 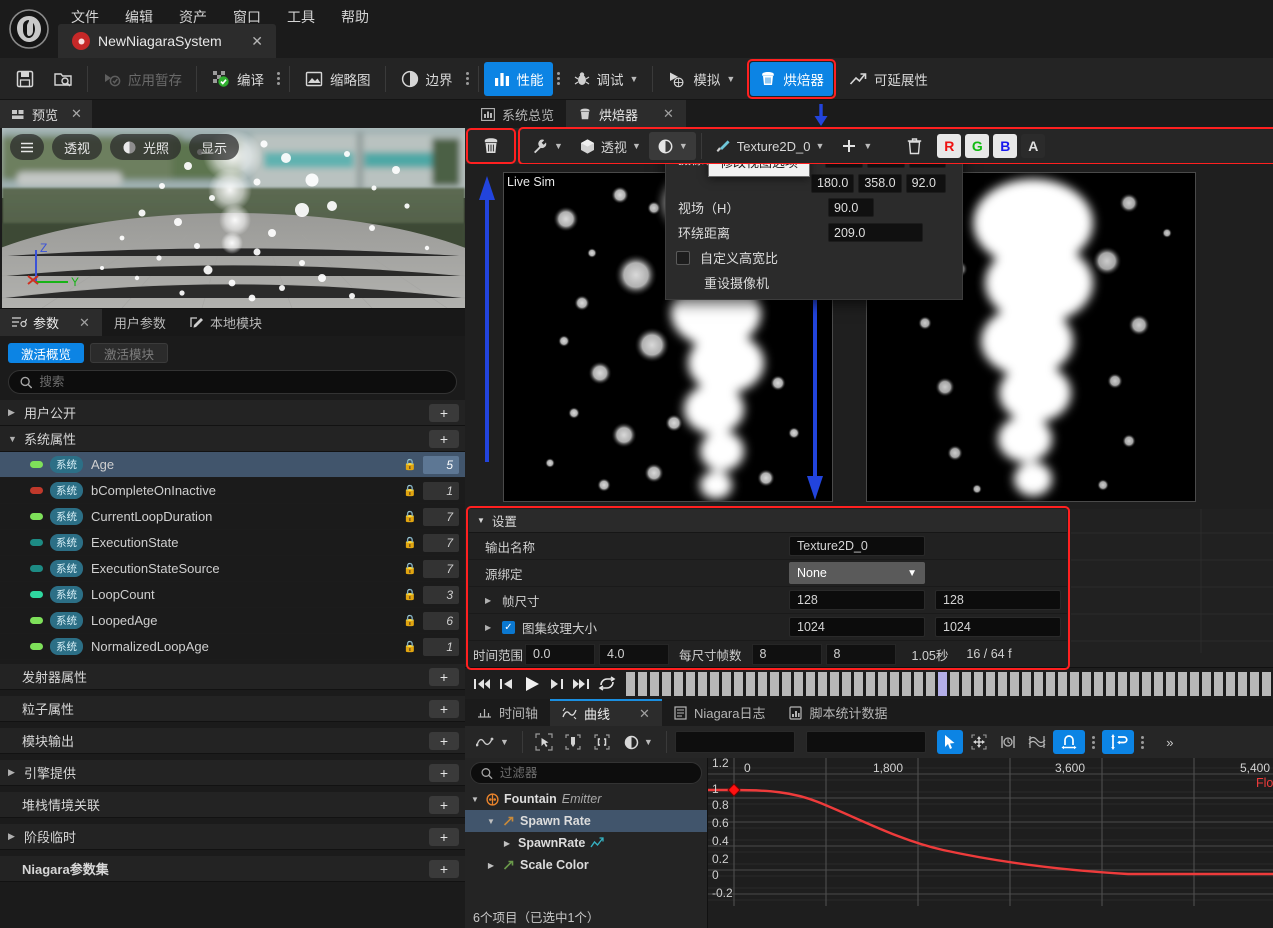 I want to click on thumbnail-button: 缩略图, so click(x=337, y=79).